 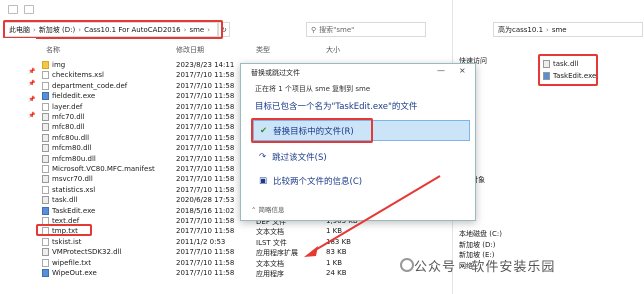 I want to click on wechat-icon, so click(x=407, y=265).